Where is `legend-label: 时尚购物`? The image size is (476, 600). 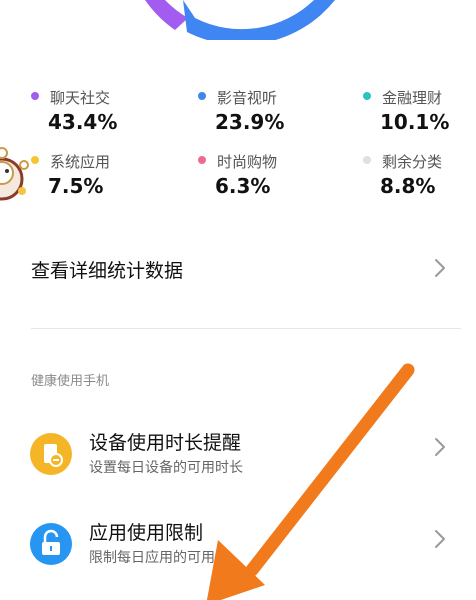 legend-label: 时尚购物 is located at coordinates (247, 162).